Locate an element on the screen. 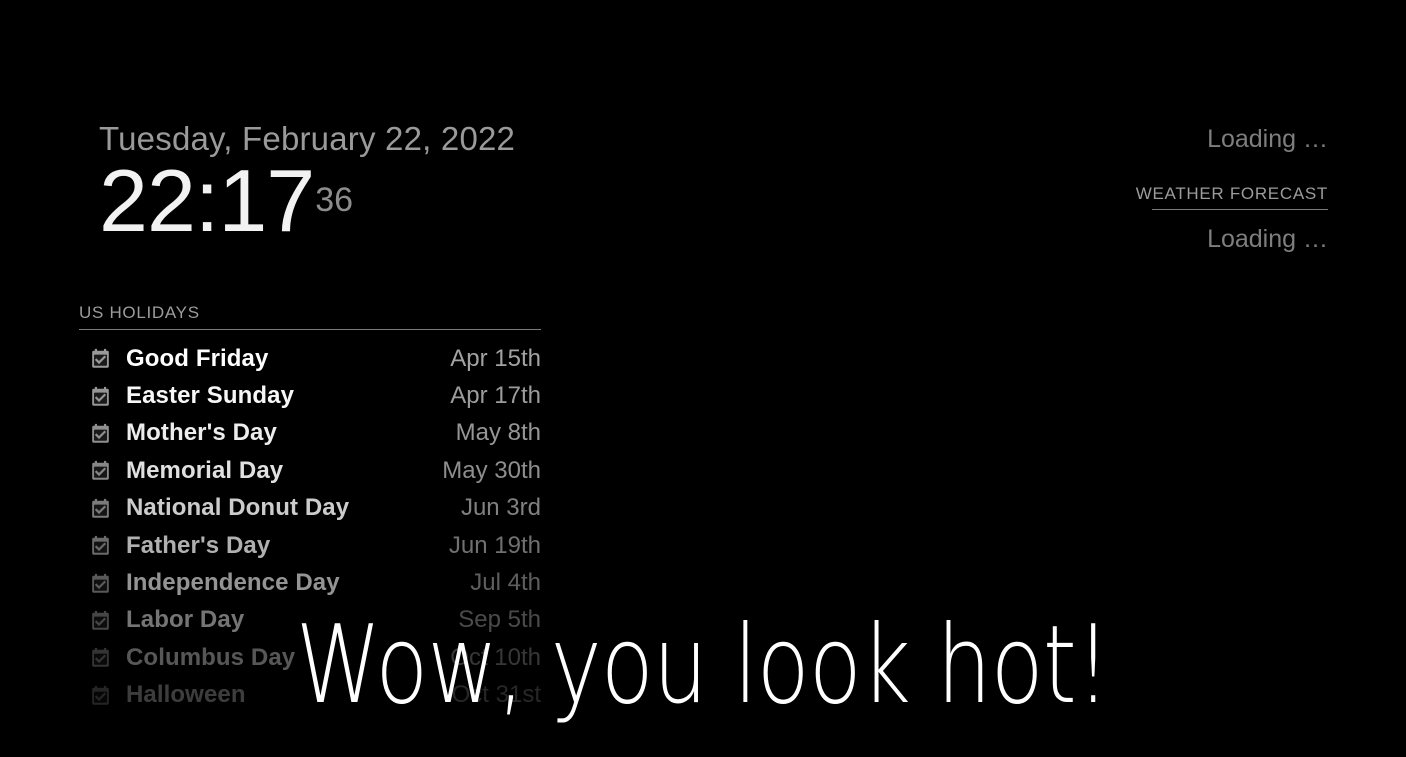 This screenshot has width=1406, height=757. current-time: 22:1736 is located at coordinates (307, 201).